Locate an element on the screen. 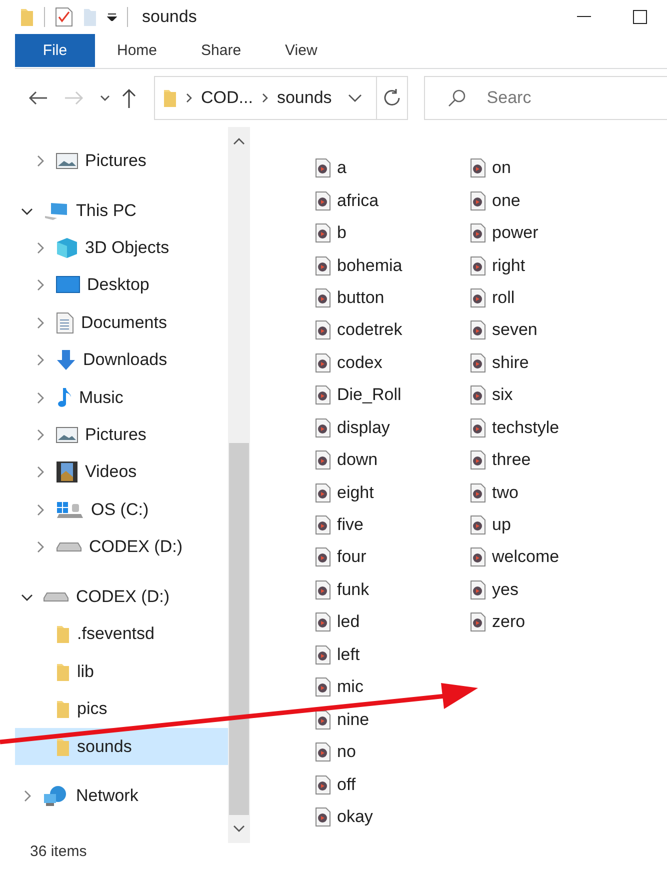 This screenshot has height=875, width=667. file-name: techstyle is located at coordinates (526, 428).